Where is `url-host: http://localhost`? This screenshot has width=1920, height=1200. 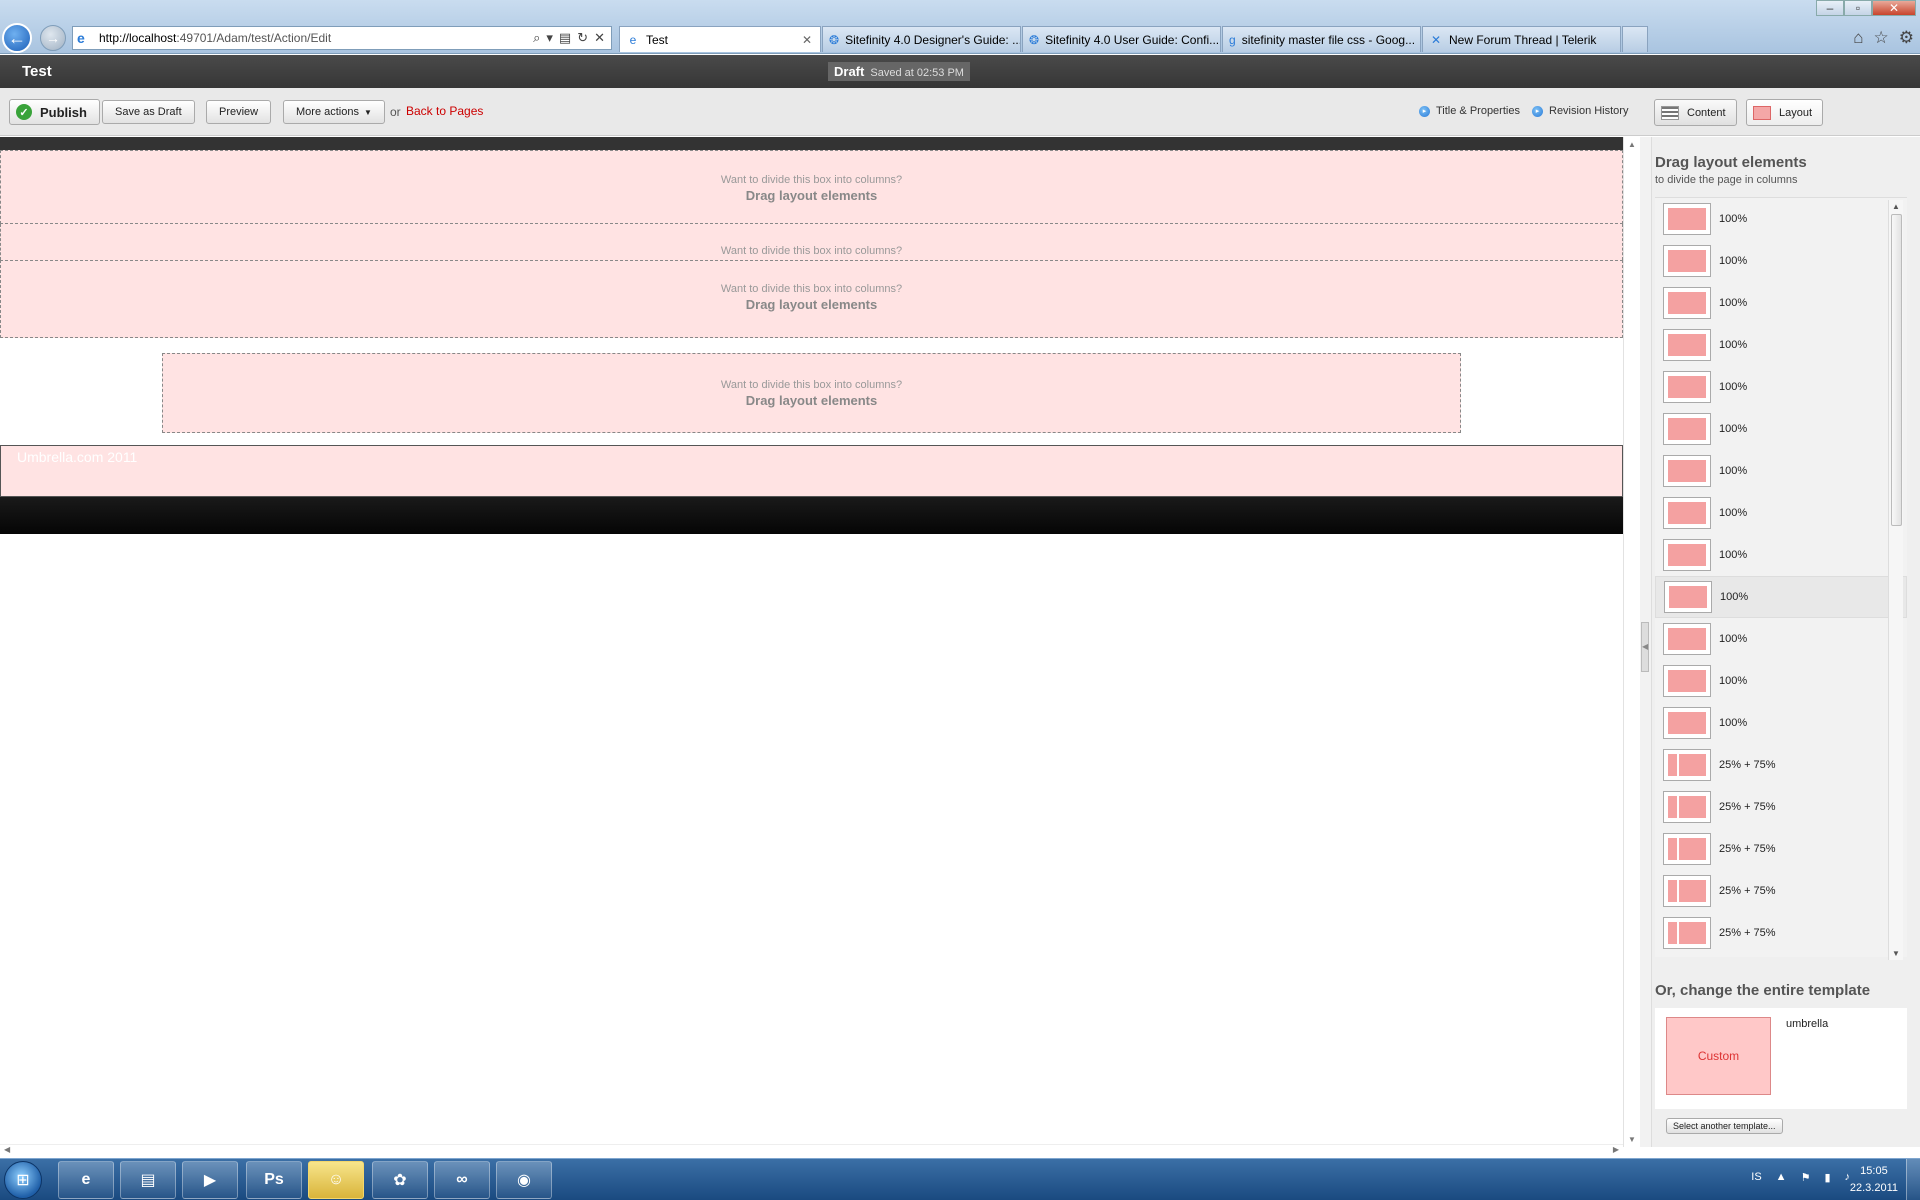
url-host: http://localhost is located at coordinates (138, 38).